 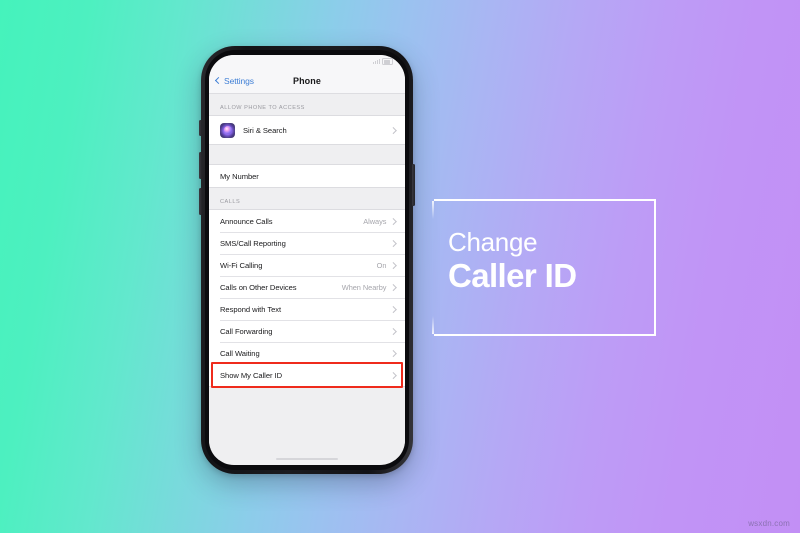 I want to click on list-item-show-my-caller-id: Show My Caller ID, so click(x=307, y=375).